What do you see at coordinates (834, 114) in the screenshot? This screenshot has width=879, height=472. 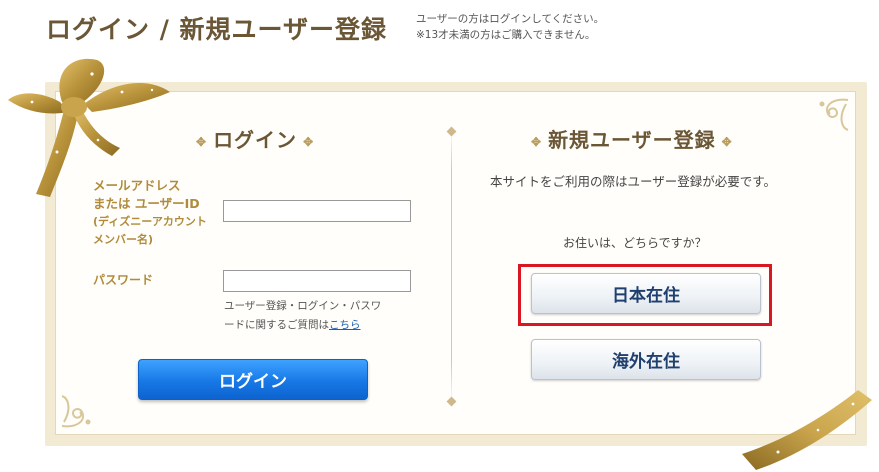 I see `corner-ornament-top-right` at bounding box center [834, 114].